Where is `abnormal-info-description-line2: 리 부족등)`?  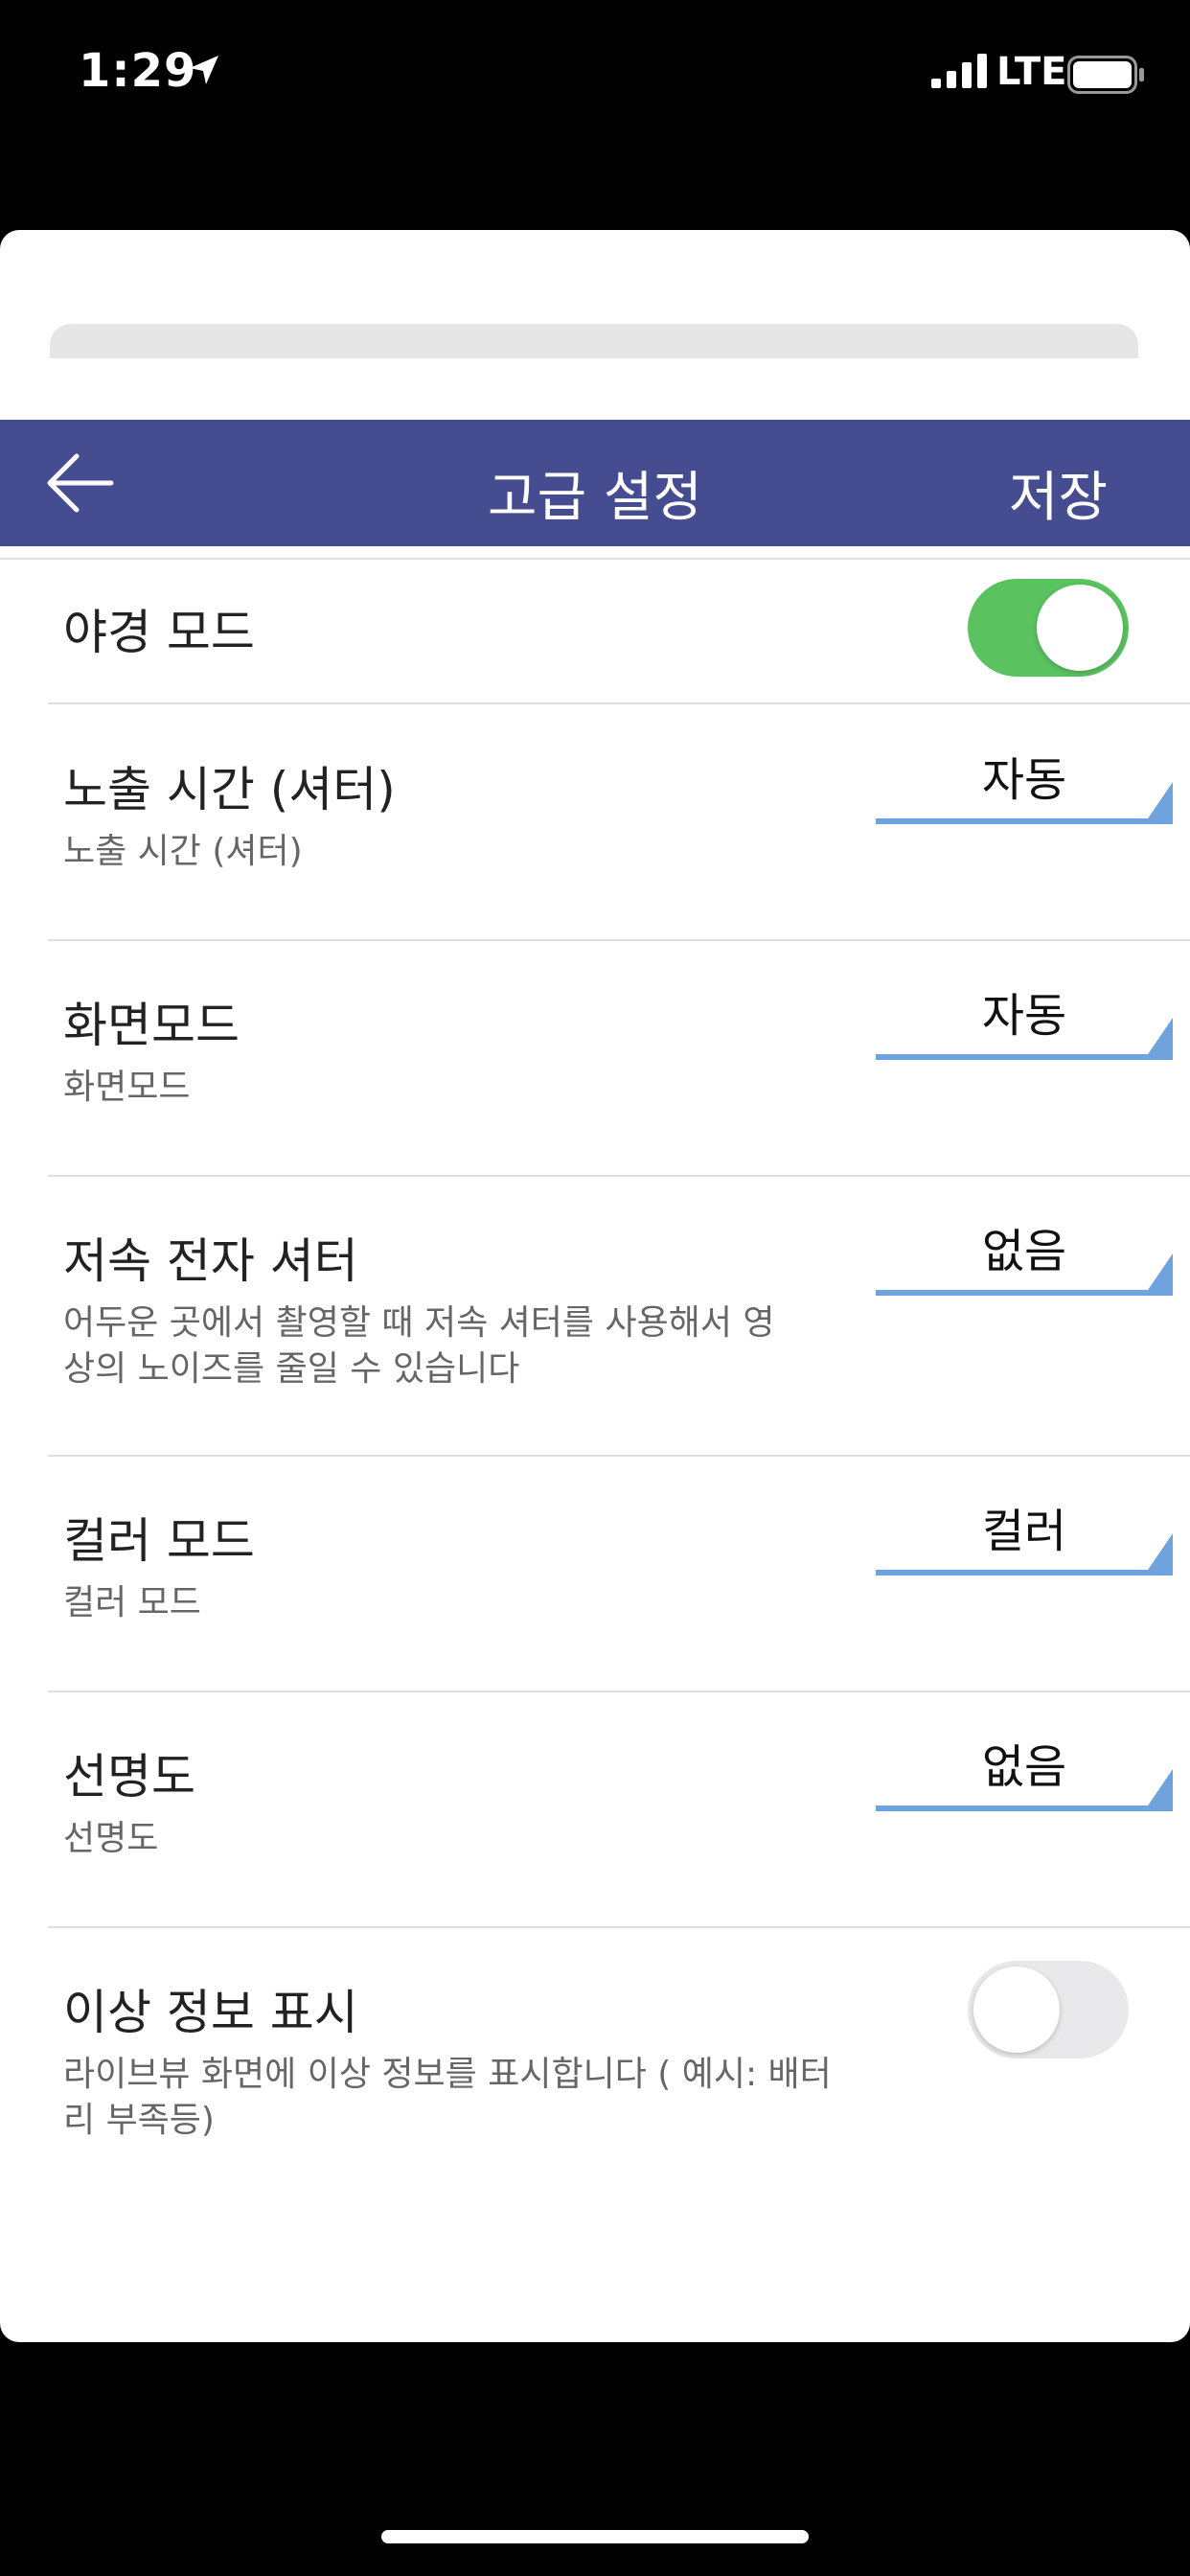 abnormal-info-description-line2: 리 부족등) is located at coordinates (139, 2120).